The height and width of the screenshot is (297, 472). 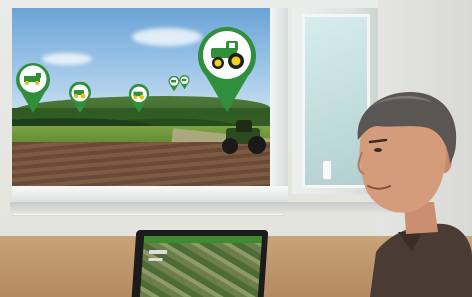 I want to click on tractor-pin-large, so click(x=227, y=70).